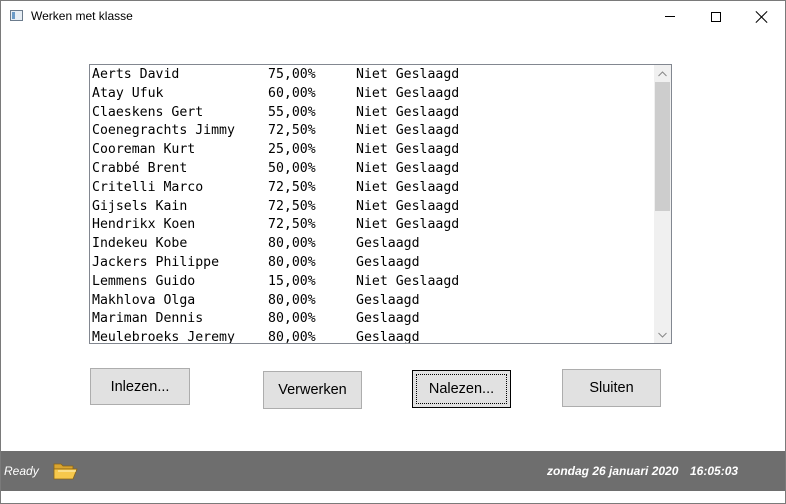 The image size is (786, 504). I want to click on student-name: Aerts David, so click(136, 74).